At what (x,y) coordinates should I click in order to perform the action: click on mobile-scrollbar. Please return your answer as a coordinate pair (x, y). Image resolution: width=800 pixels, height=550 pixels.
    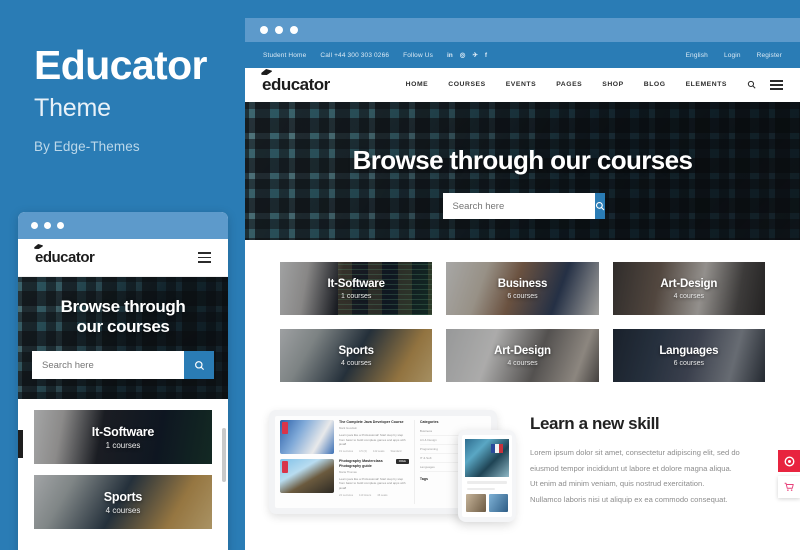
    Looking at the image, I should click on (224, 455).